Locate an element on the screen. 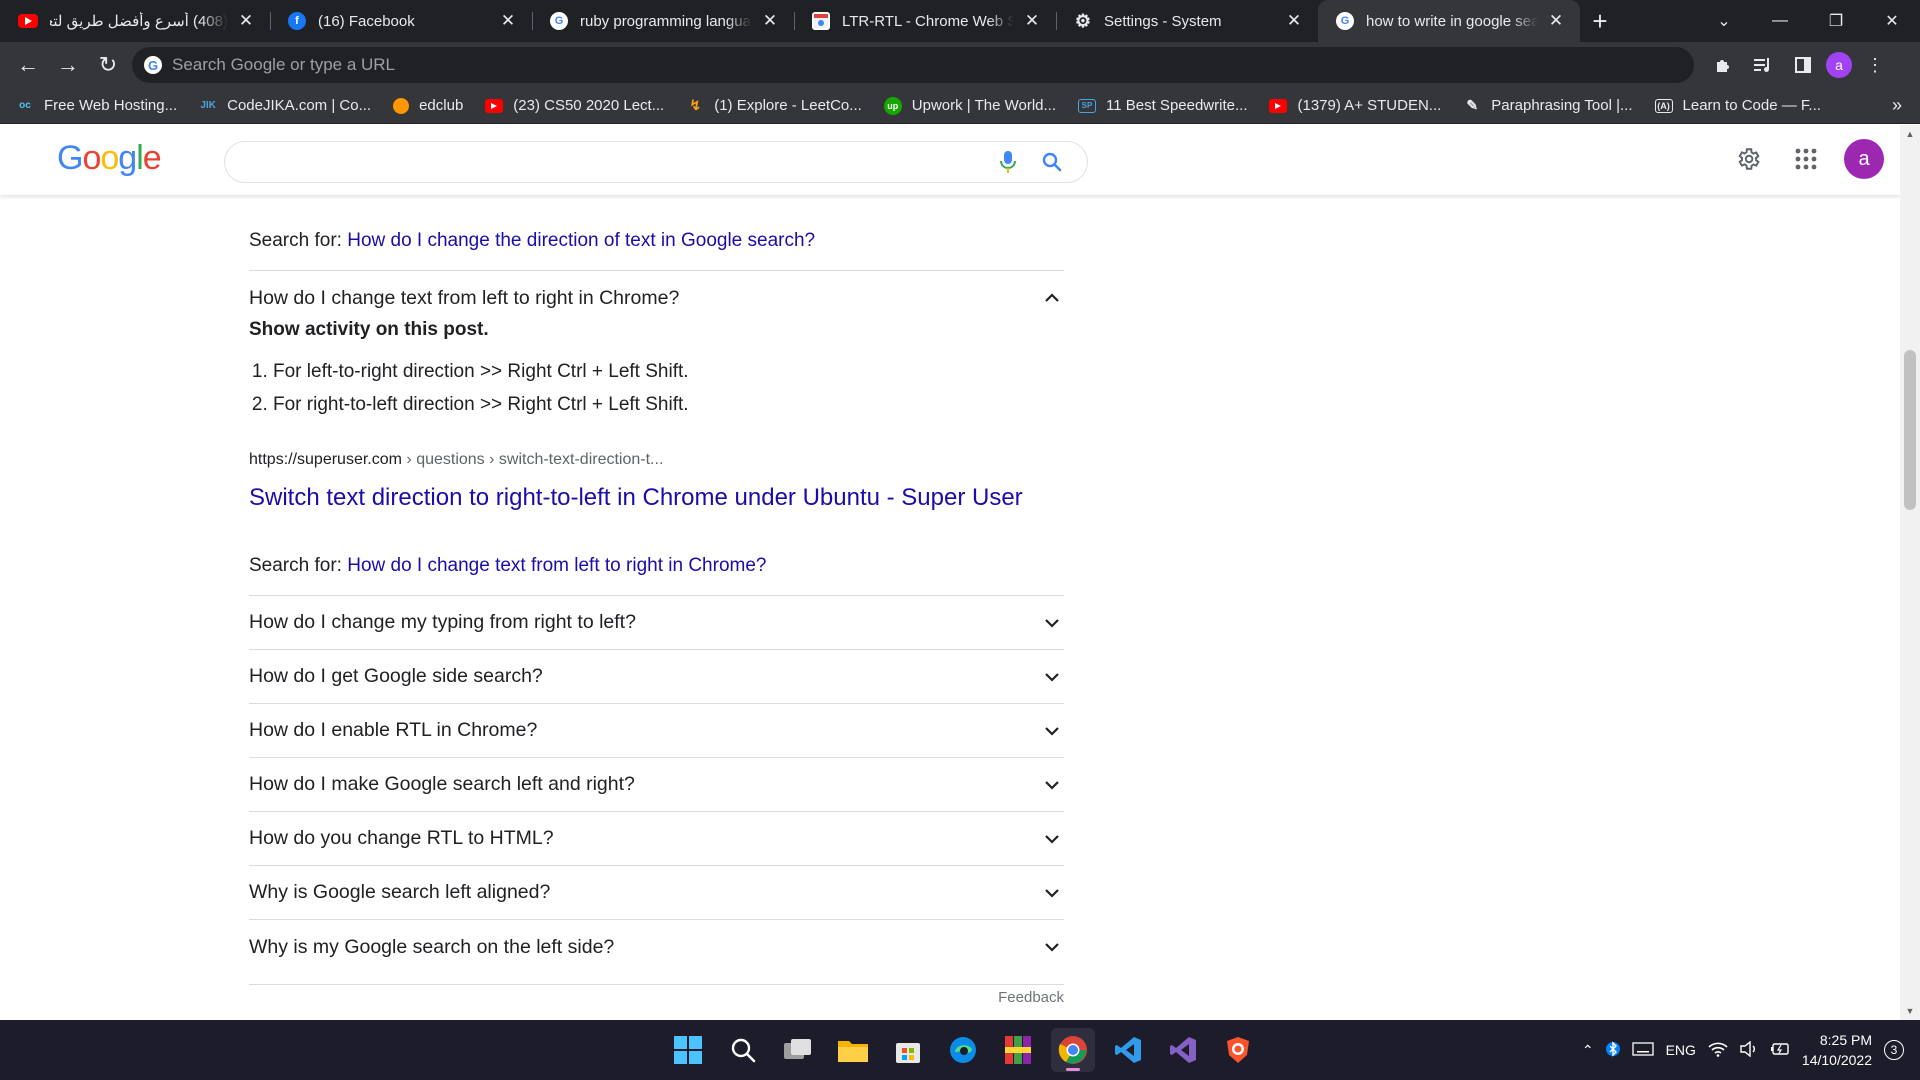 This screenshot has height=1080, width=1920. battery-icon is located at coordinates (1780, 1050).